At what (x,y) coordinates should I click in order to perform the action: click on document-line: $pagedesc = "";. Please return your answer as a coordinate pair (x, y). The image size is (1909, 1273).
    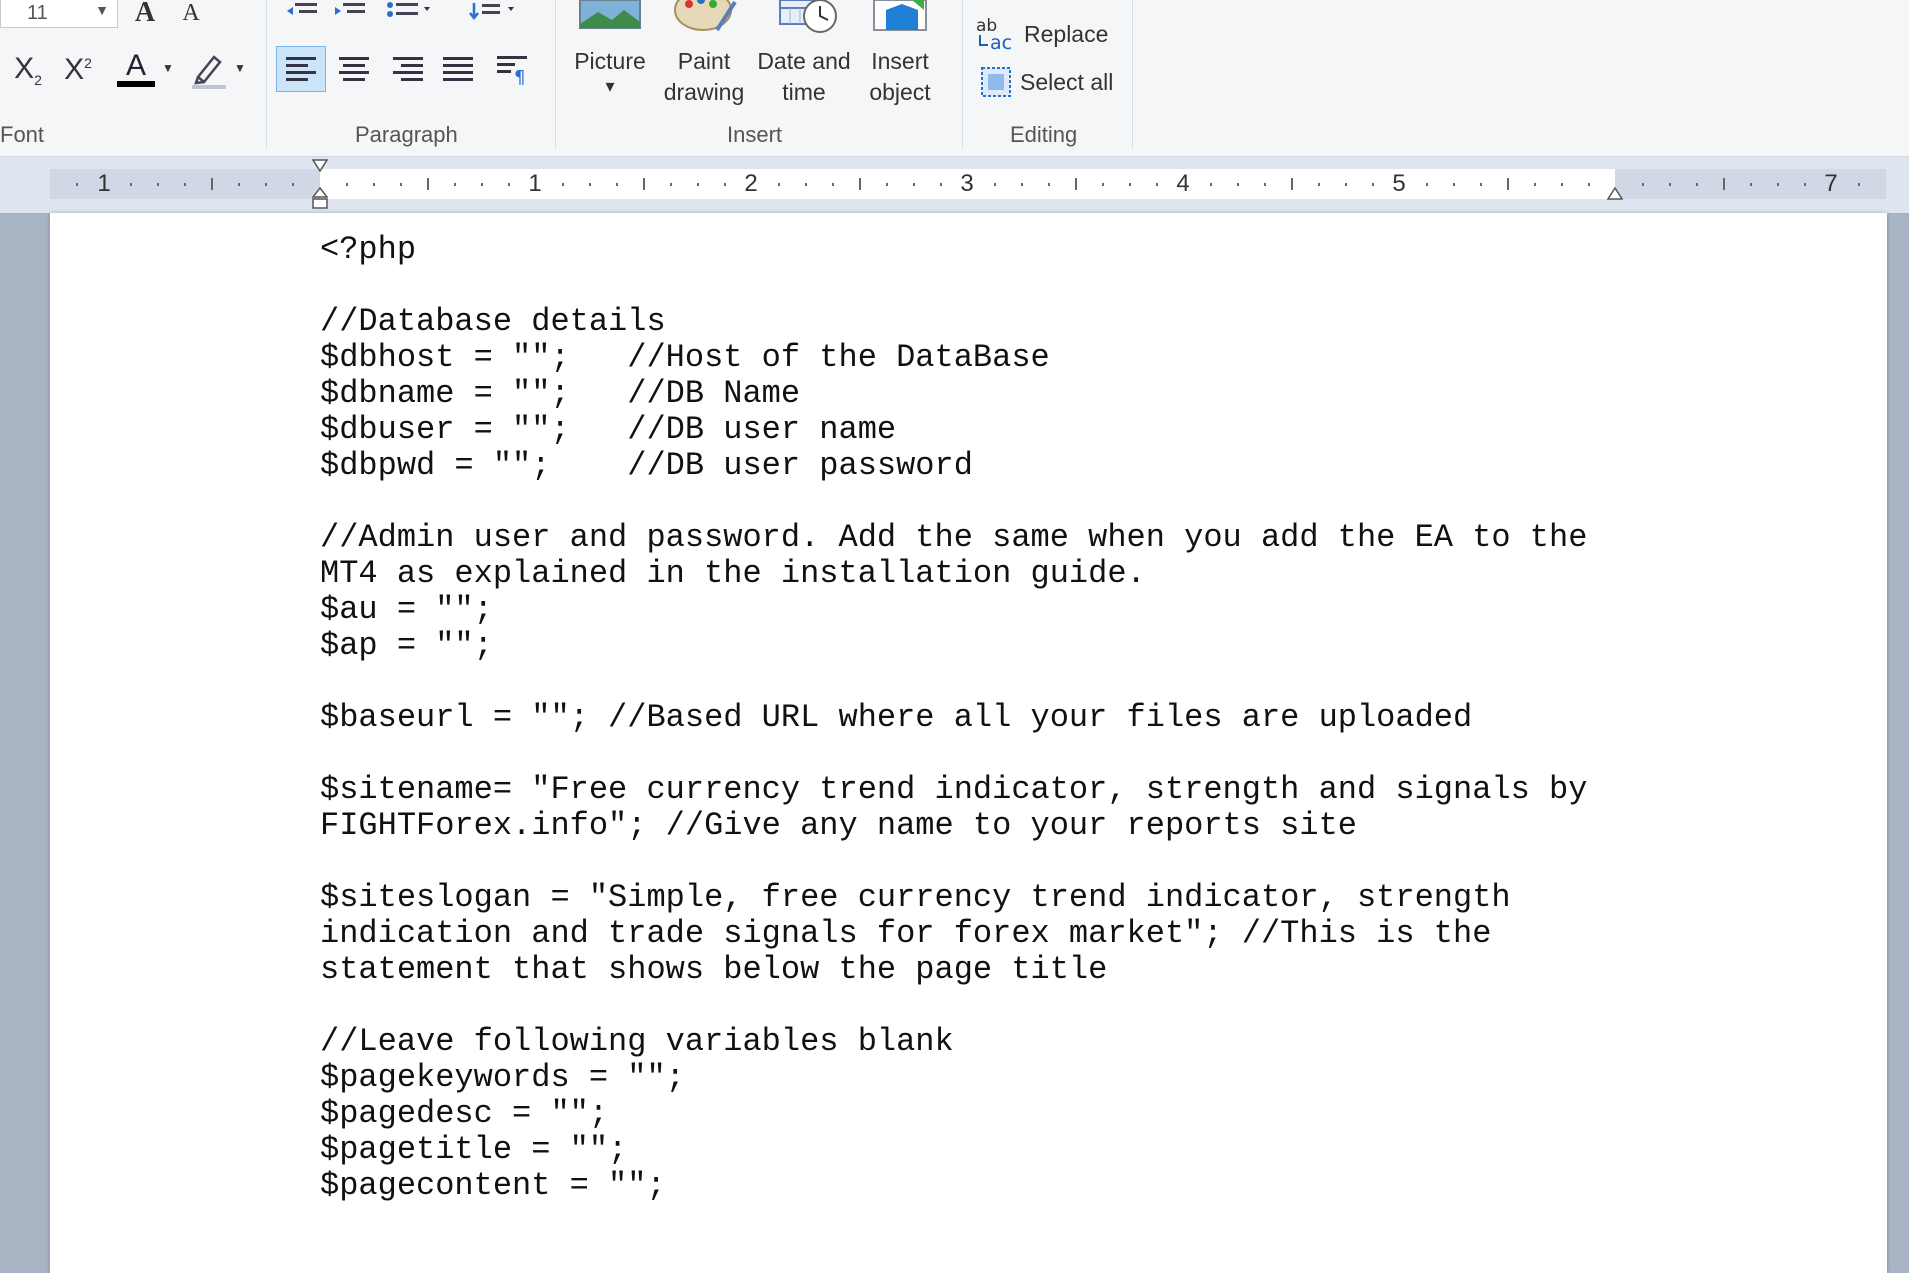
    Looking at the image, I should click on (953, 1114).